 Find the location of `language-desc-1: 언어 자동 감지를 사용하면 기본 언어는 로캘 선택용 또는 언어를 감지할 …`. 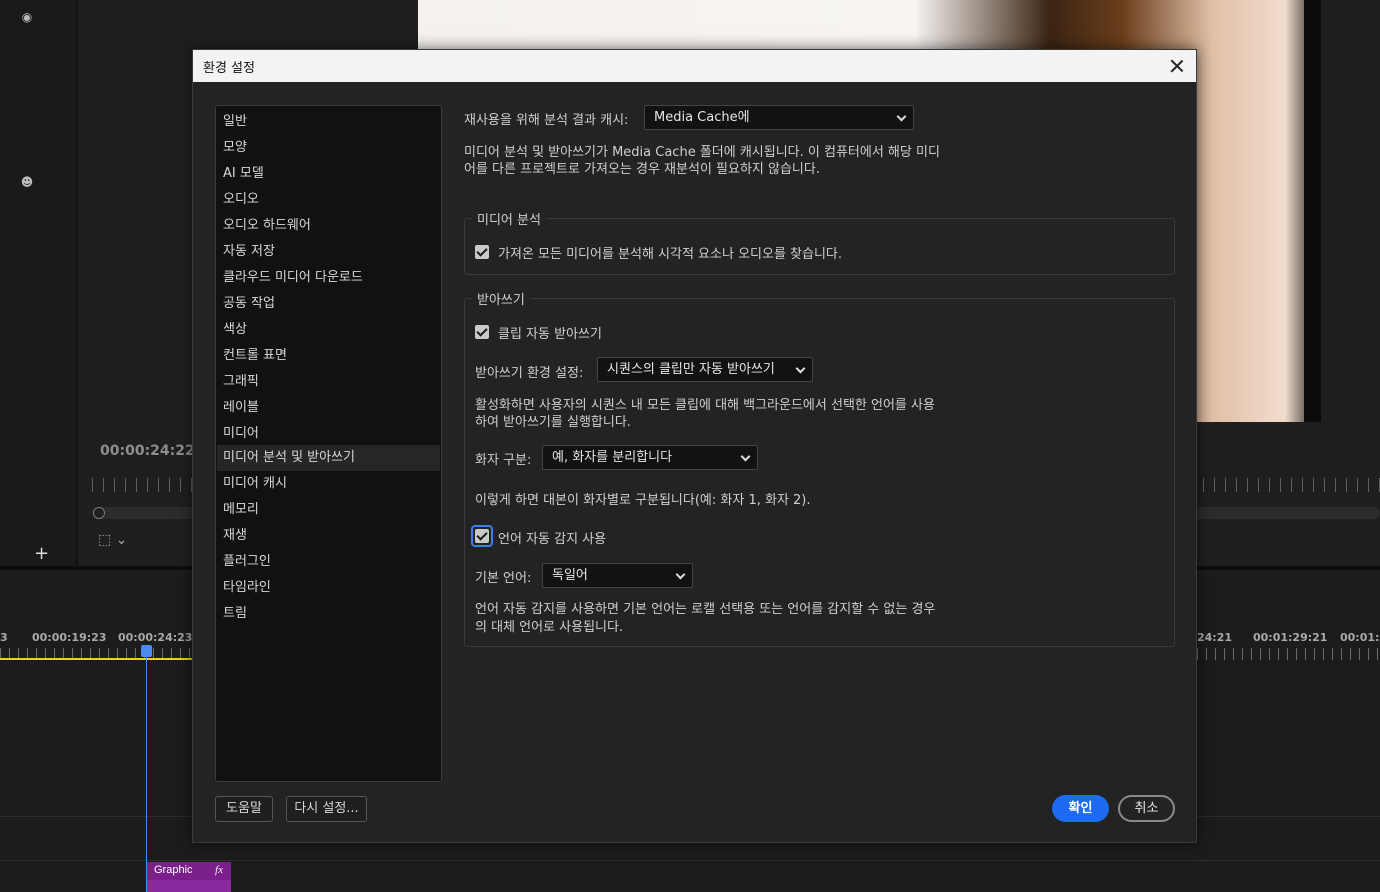

language-desc-1: 언어 자동 감지를 사용하면 기본 언어는 로캘 선택용 또는 언어를 감지할 … is located at coordinates (705, 609).